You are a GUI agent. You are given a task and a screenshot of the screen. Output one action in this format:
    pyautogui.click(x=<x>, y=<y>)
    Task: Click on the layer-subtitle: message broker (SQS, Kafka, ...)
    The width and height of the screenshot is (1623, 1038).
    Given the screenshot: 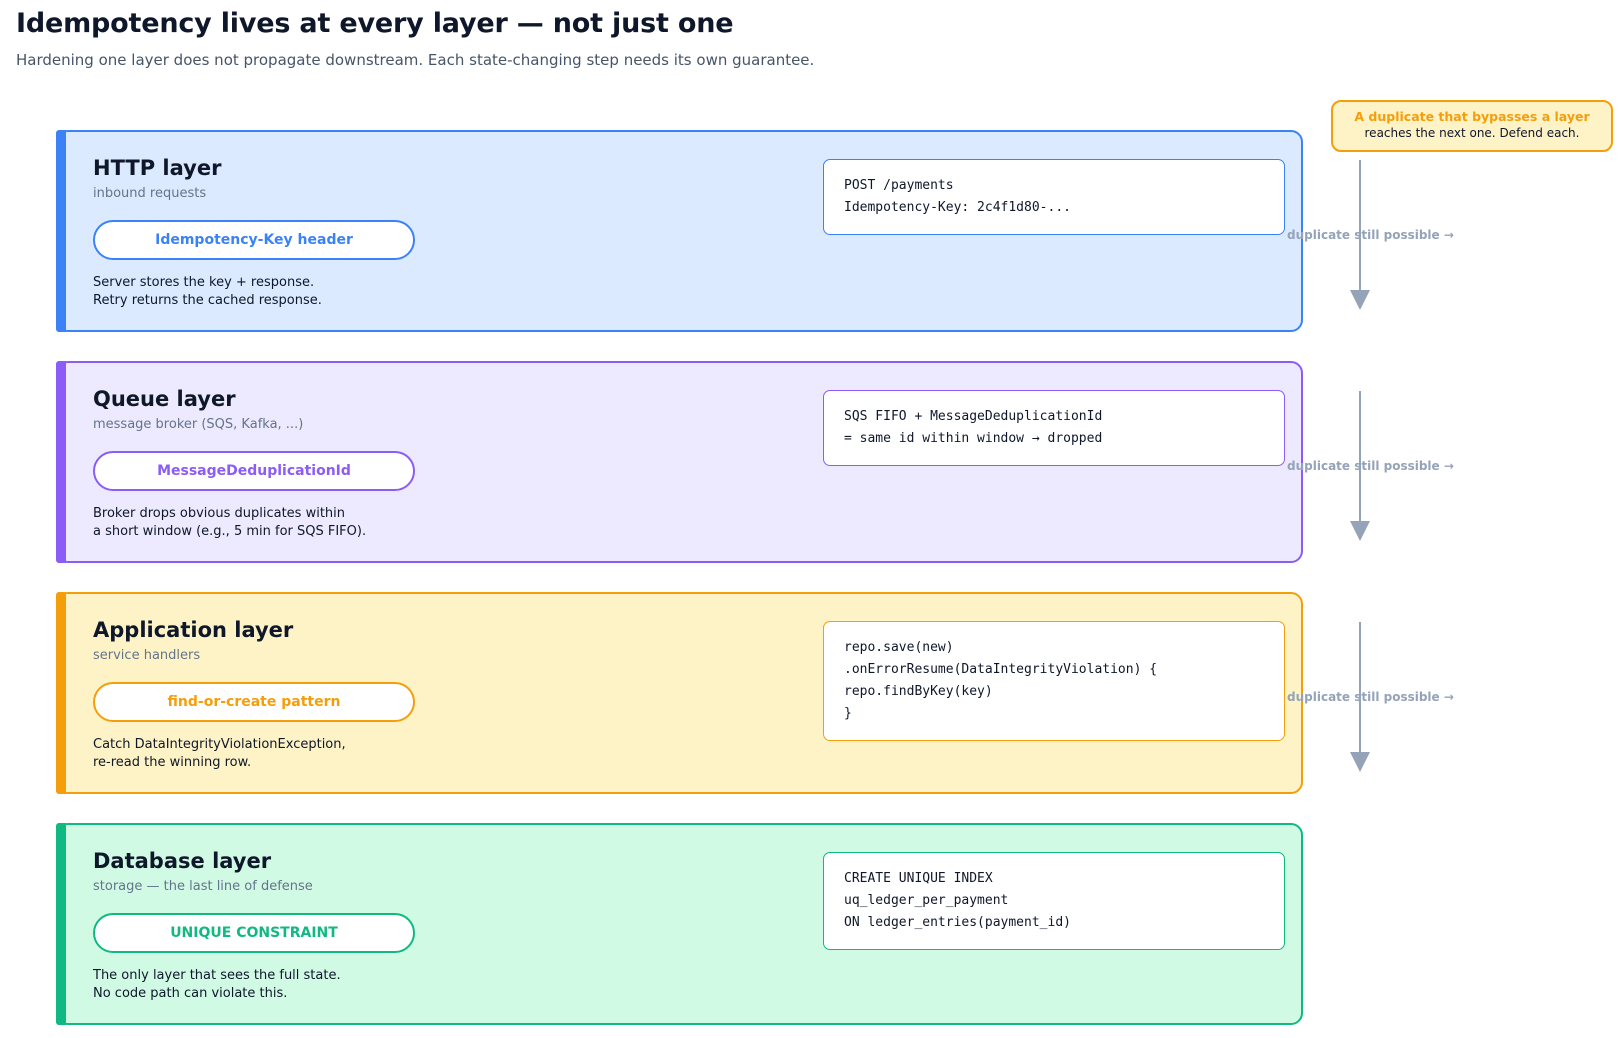 What is the action you would take?
    pyautogui.click(x=198, y=424)
    